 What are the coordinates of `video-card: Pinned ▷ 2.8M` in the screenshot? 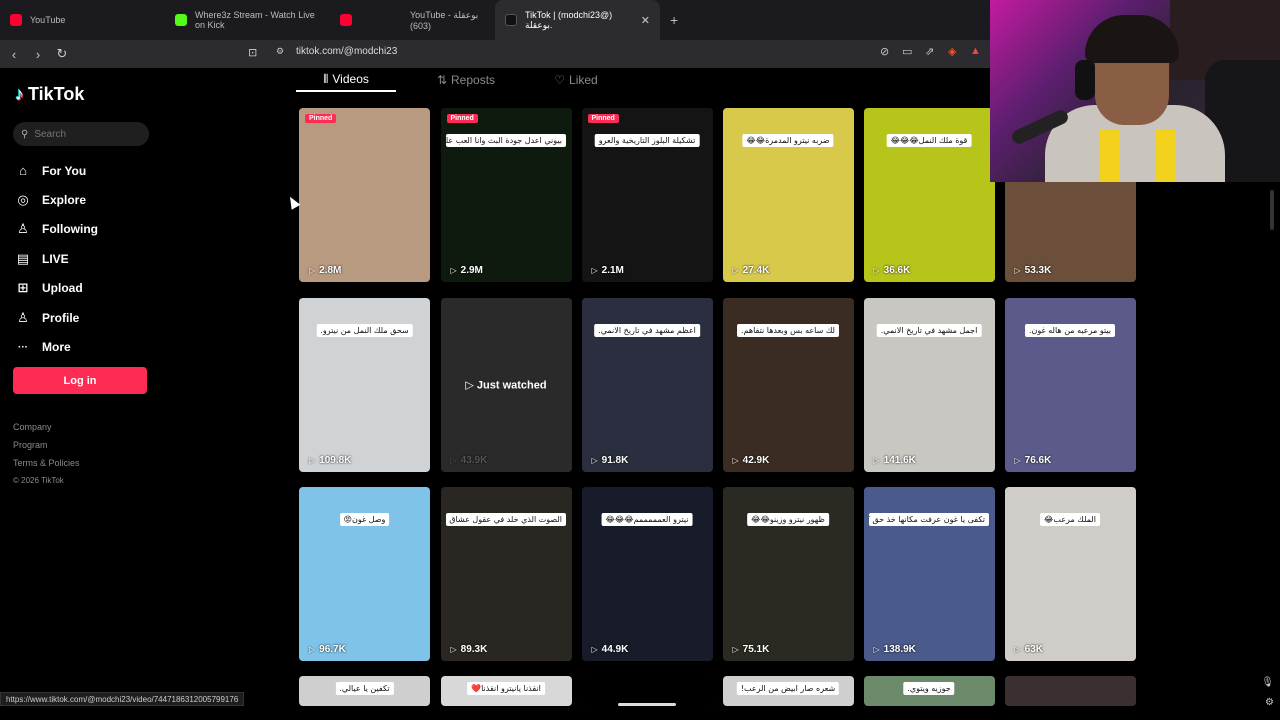 It's located at (364, 195).